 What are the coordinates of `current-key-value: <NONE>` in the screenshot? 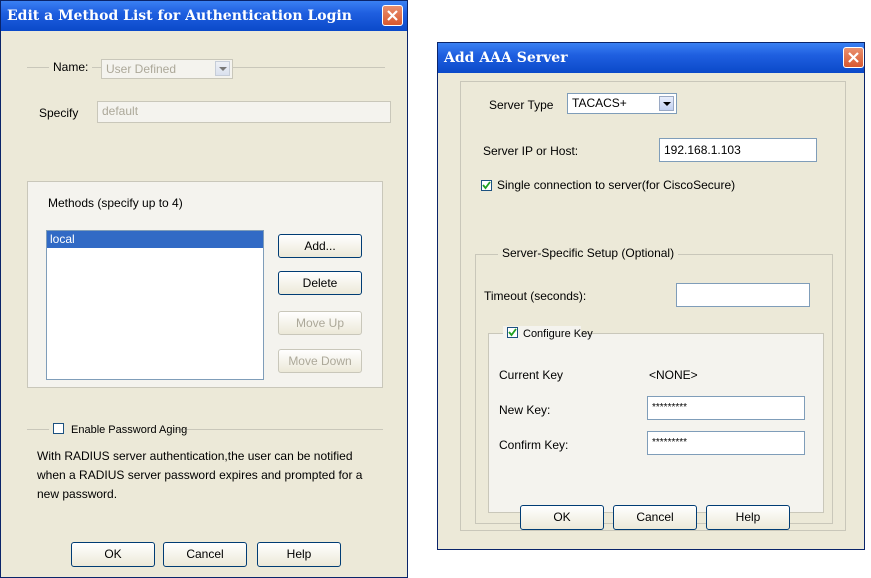 It's located at (673, 375).